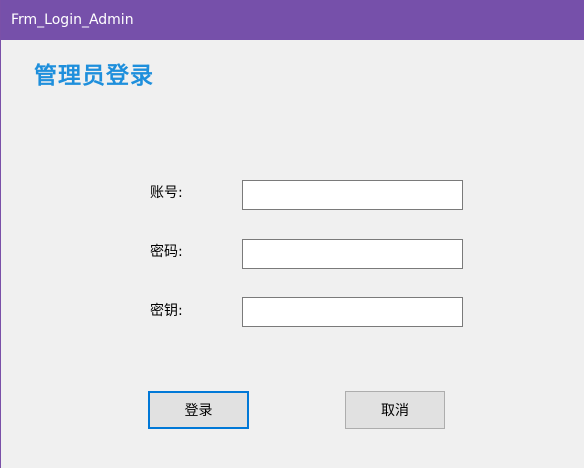 The width and height of the screenshot is (584, 468). What do you see at coordinates (198, 410) in the screenshot?
I see `login-button: 登录` at bounding box center [198, 410].